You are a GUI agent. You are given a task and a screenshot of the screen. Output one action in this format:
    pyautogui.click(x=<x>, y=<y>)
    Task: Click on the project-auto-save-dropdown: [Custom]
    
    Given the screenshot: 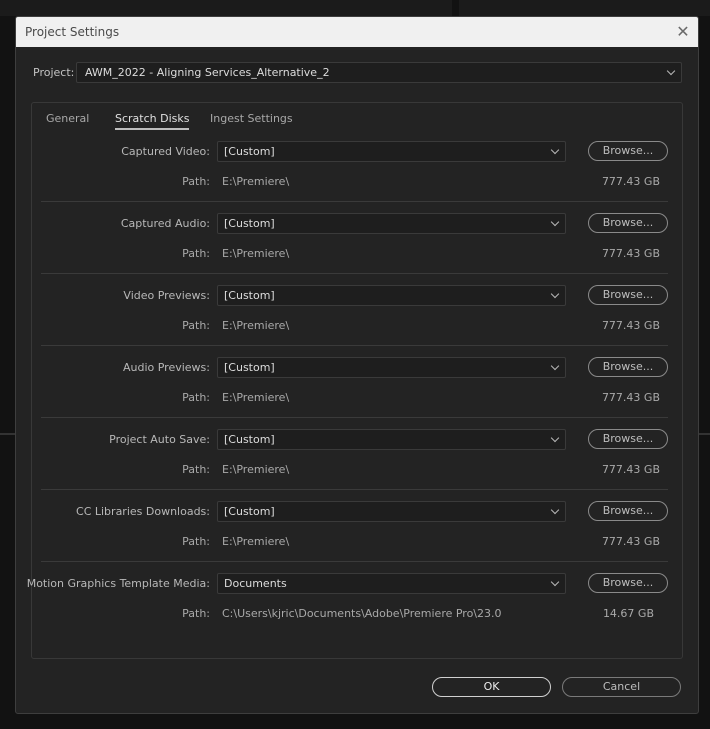 What is the action you would take?
    pyautogui.click(x=391, y=439)
    